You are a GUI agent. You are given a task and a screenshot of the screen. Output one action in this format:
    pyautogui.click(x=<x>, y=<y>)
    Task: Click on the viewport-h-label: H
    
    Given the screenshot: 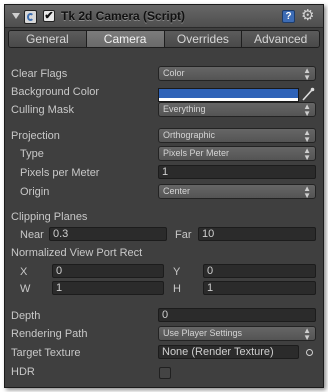 What is the action you would take?
    pyautogui.click(x=177, y=289)
    